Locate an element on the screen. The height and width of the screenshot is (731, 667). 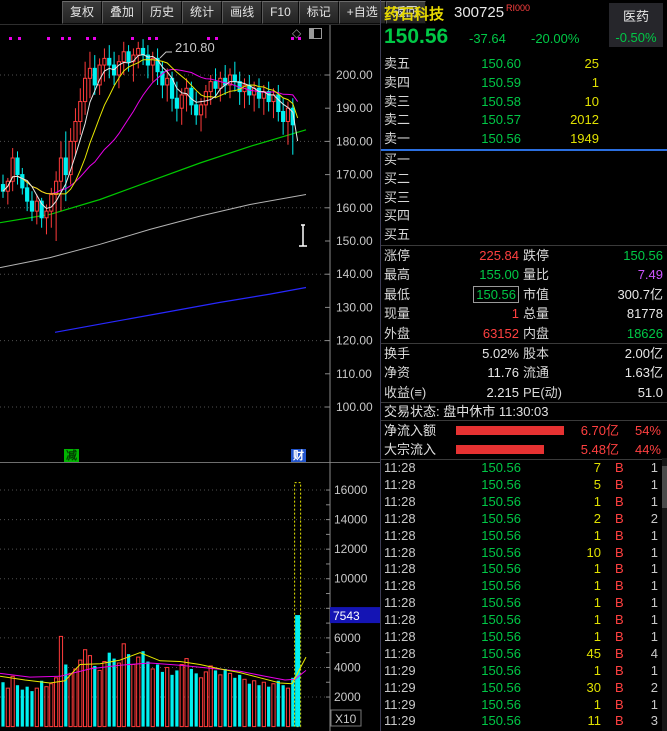
toolbar-button-叠加: 叠加 is located at coordinates (122, 12).